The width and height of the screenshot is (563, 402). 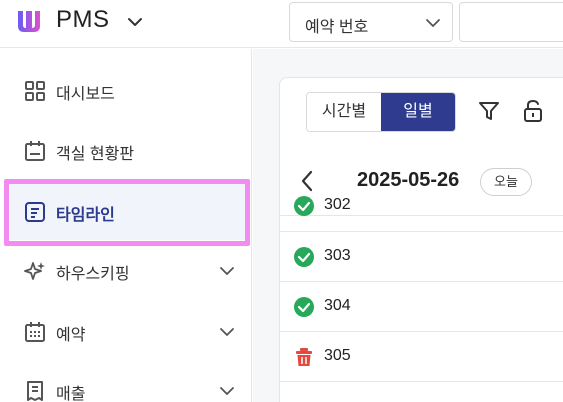 I want to click on dashboard-grid-icon, so click(x=35, y=91).